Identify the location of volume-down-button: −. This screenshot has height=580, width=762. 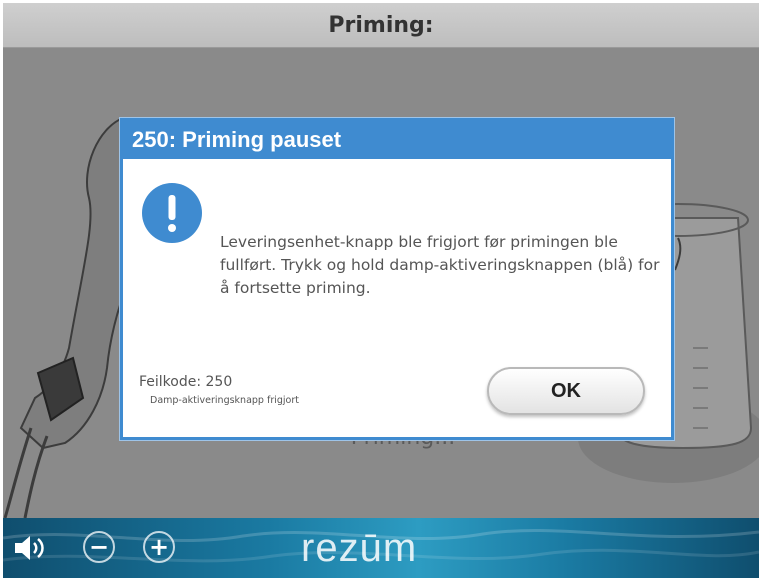
(99, 547).